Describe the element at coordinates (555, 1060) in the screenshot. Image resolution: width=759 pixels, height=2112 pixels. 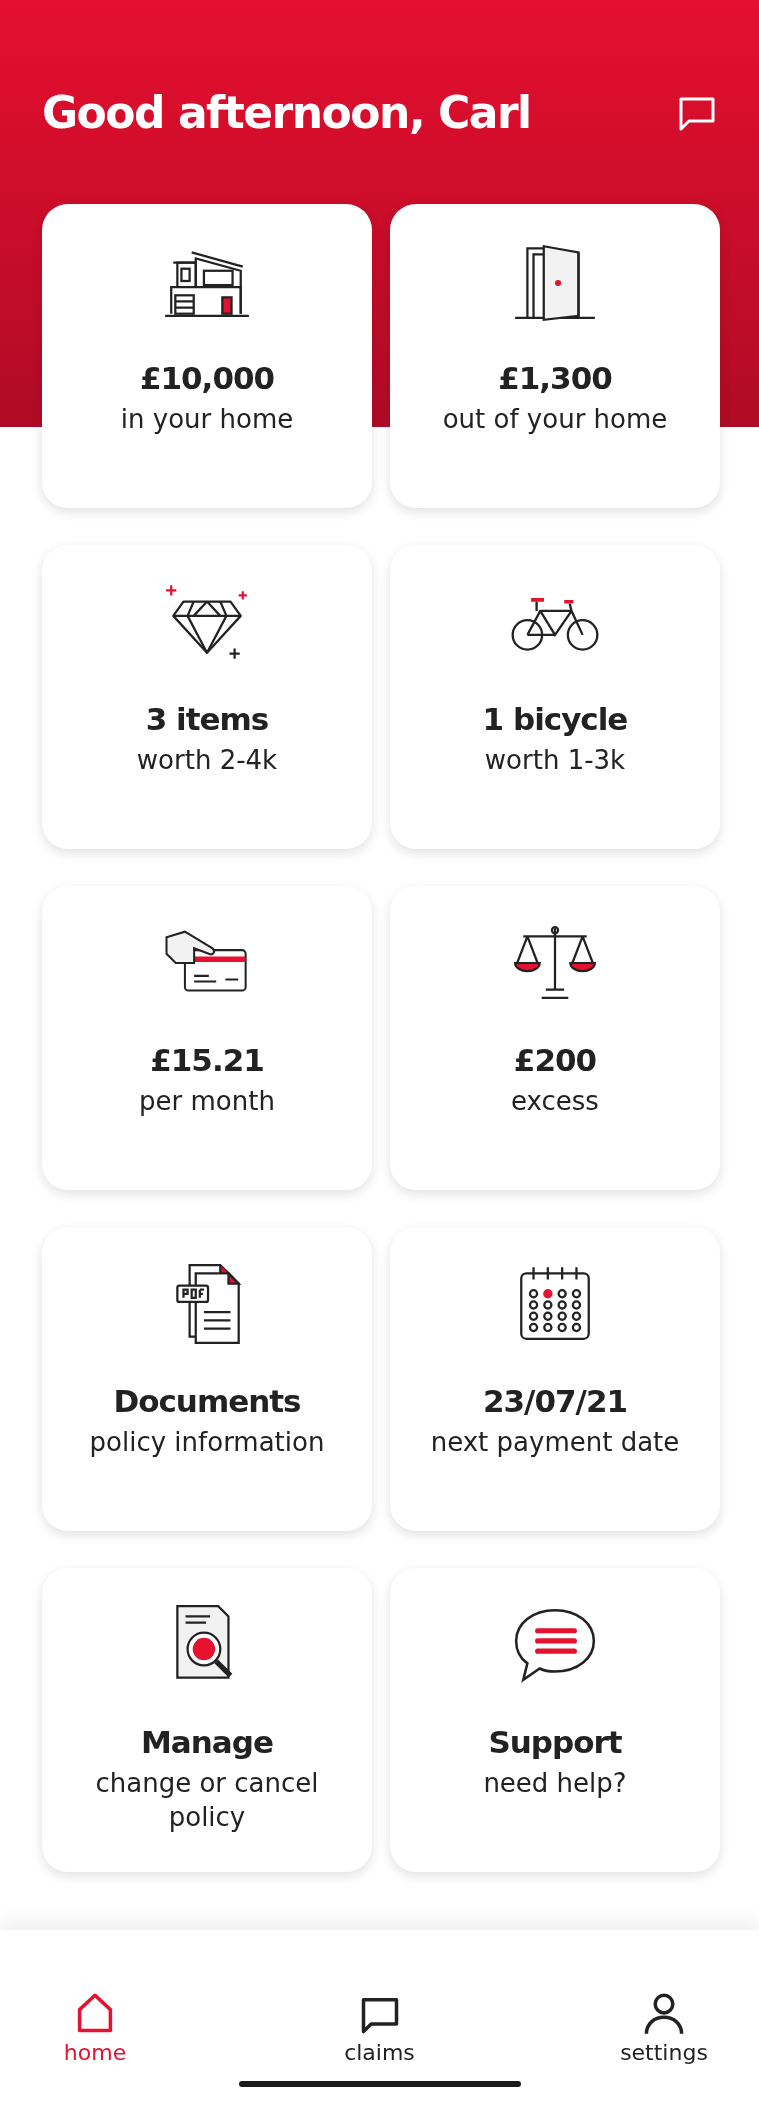
I see `card-value: £200` at that location.